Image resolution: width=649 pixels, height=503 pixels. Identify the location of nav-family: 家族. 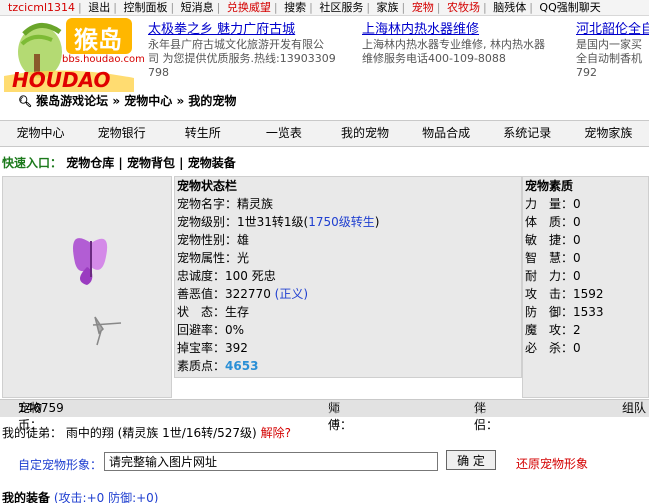
(388, 7).